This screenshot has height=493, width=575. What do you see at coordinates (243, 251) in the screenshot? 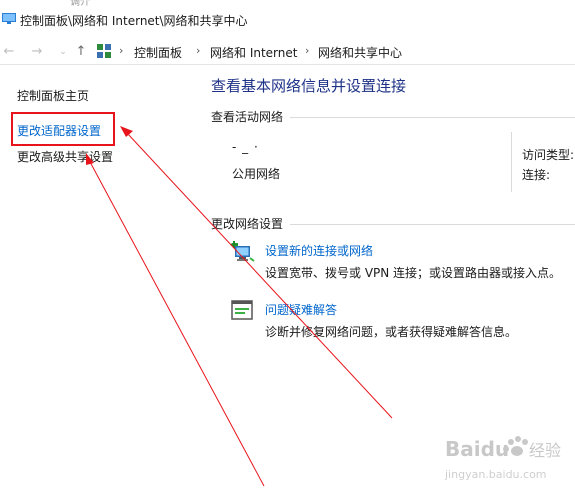
I see `new-connection-icon` at bounding box center [243, 251].